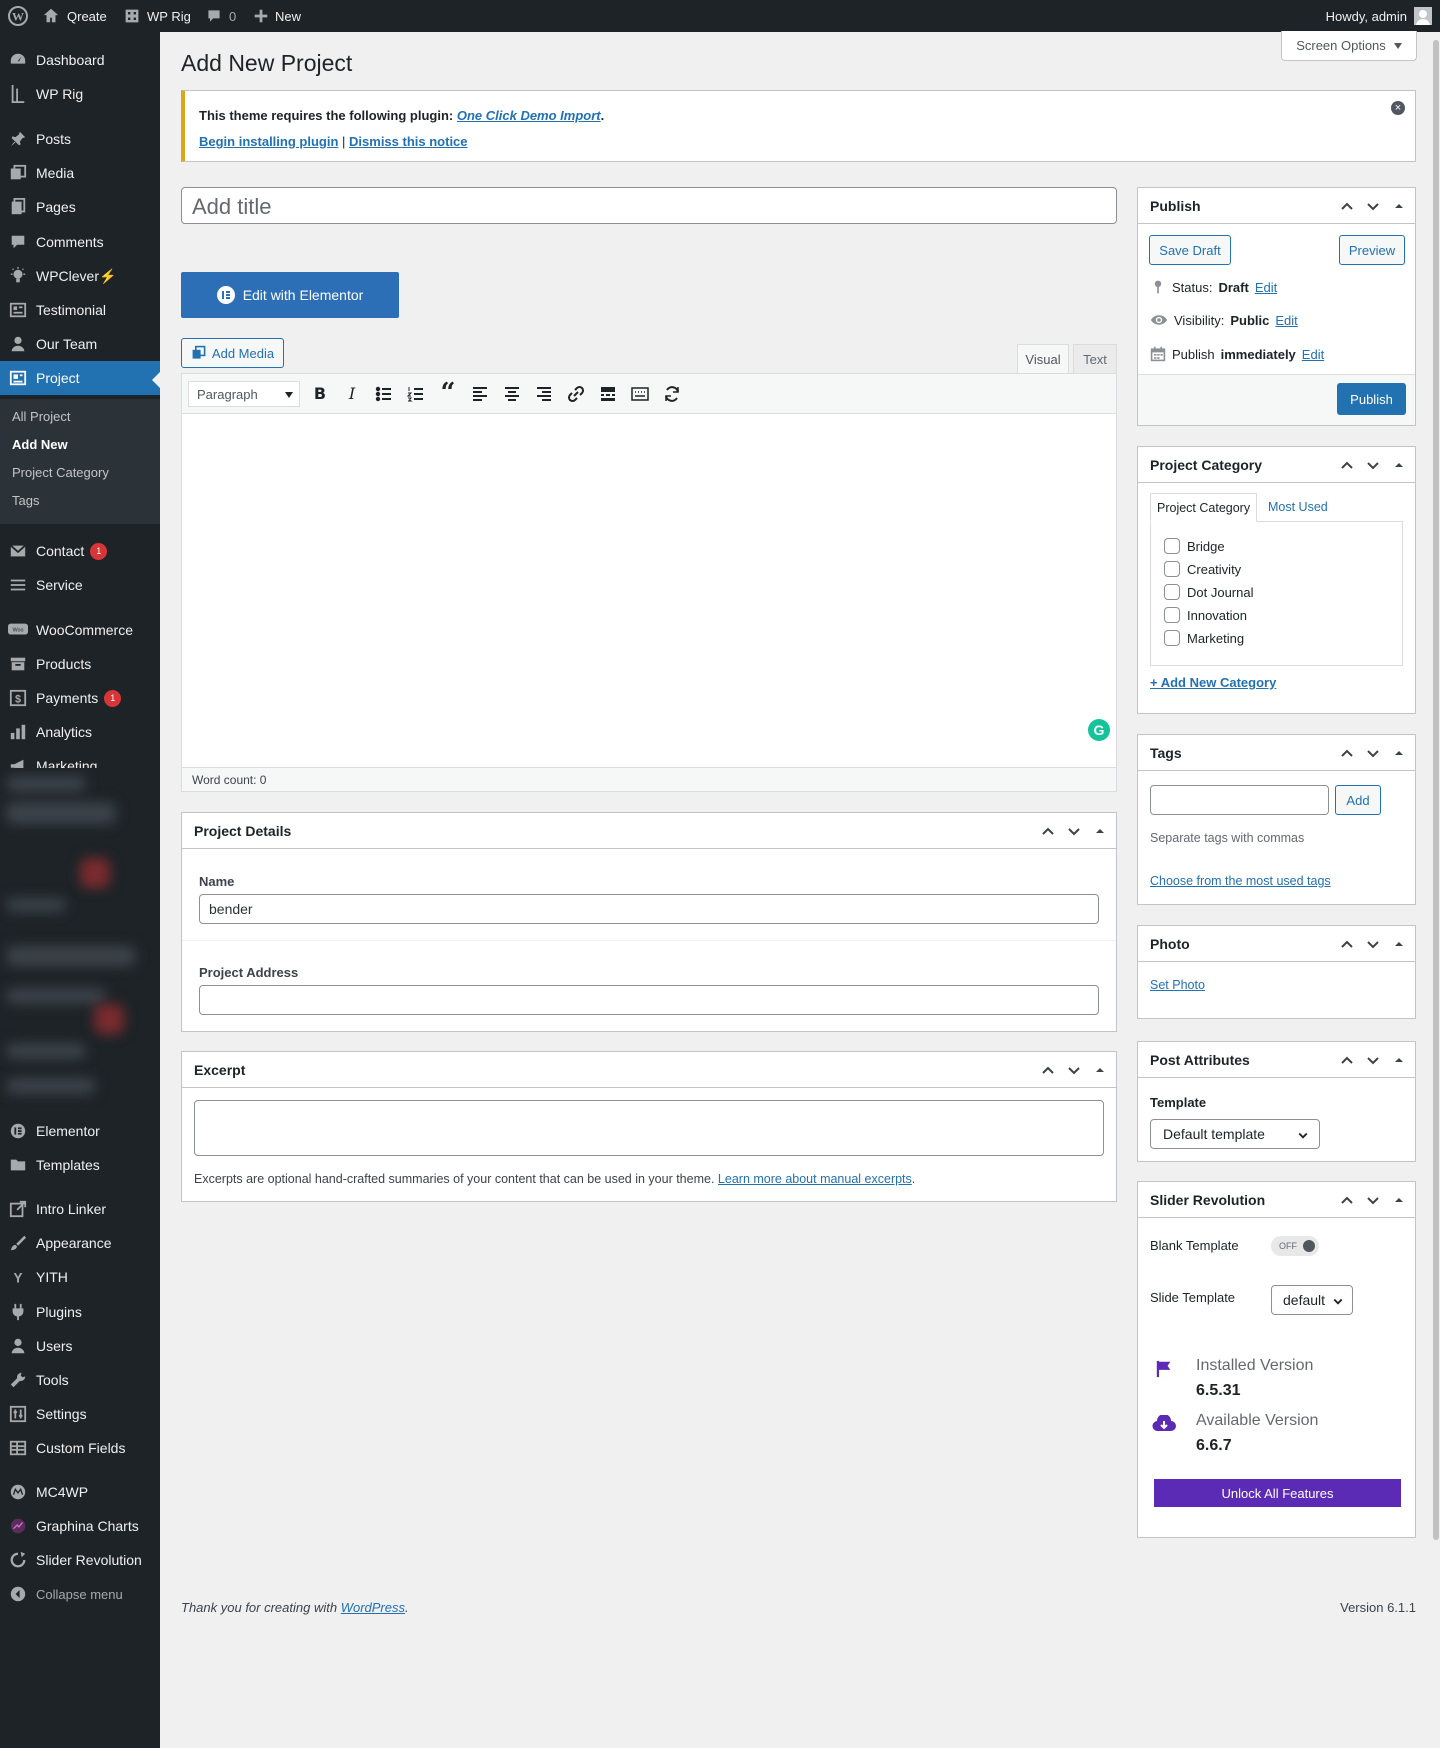 The height and width of the screenshot is (1748, 1440). Describe the element at coordinates (80, 207) in the screenshot. I see `sidebar-item-pages: Pages` at that location.